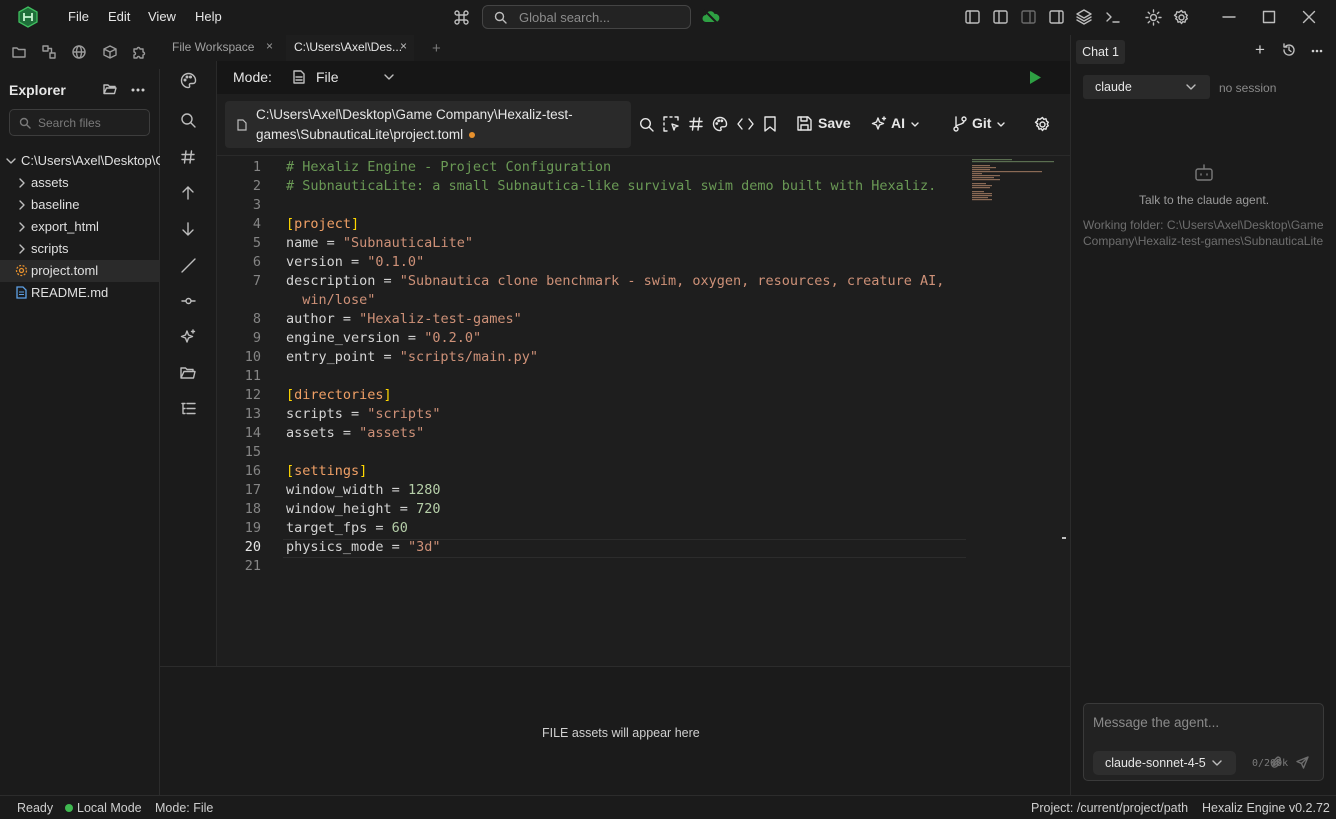 The height and width of the screenshot is (819, 1336). I want to click on cube-icon, so click(110, 52).